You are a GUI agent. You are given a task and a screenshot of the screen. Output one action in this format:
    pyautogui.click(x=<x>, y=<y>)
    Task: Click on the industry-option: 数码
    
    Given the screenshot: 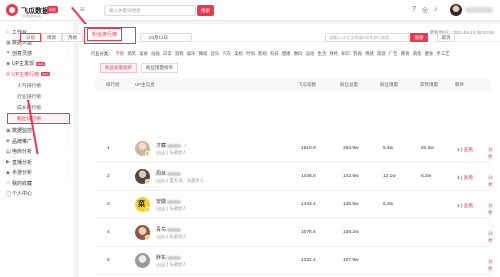 What is the action you would take?
    pyautogui.click(x=298, y=54)
    